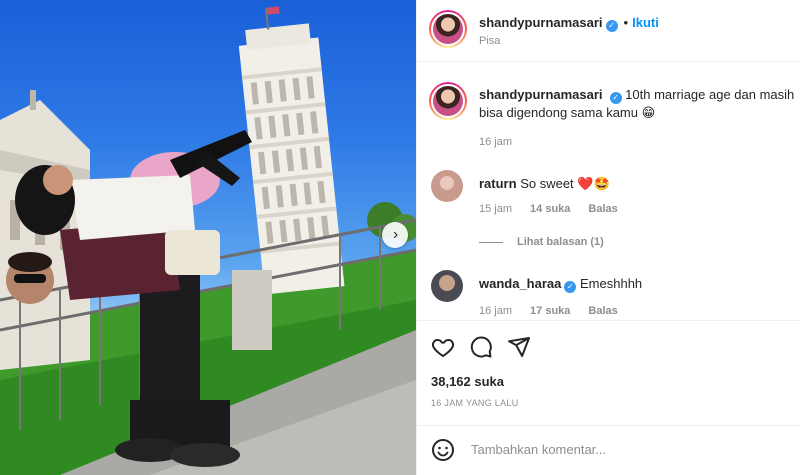  Describe the element at coordinates (481, 347) in the screenshot. I see `comment-icon` at that location.